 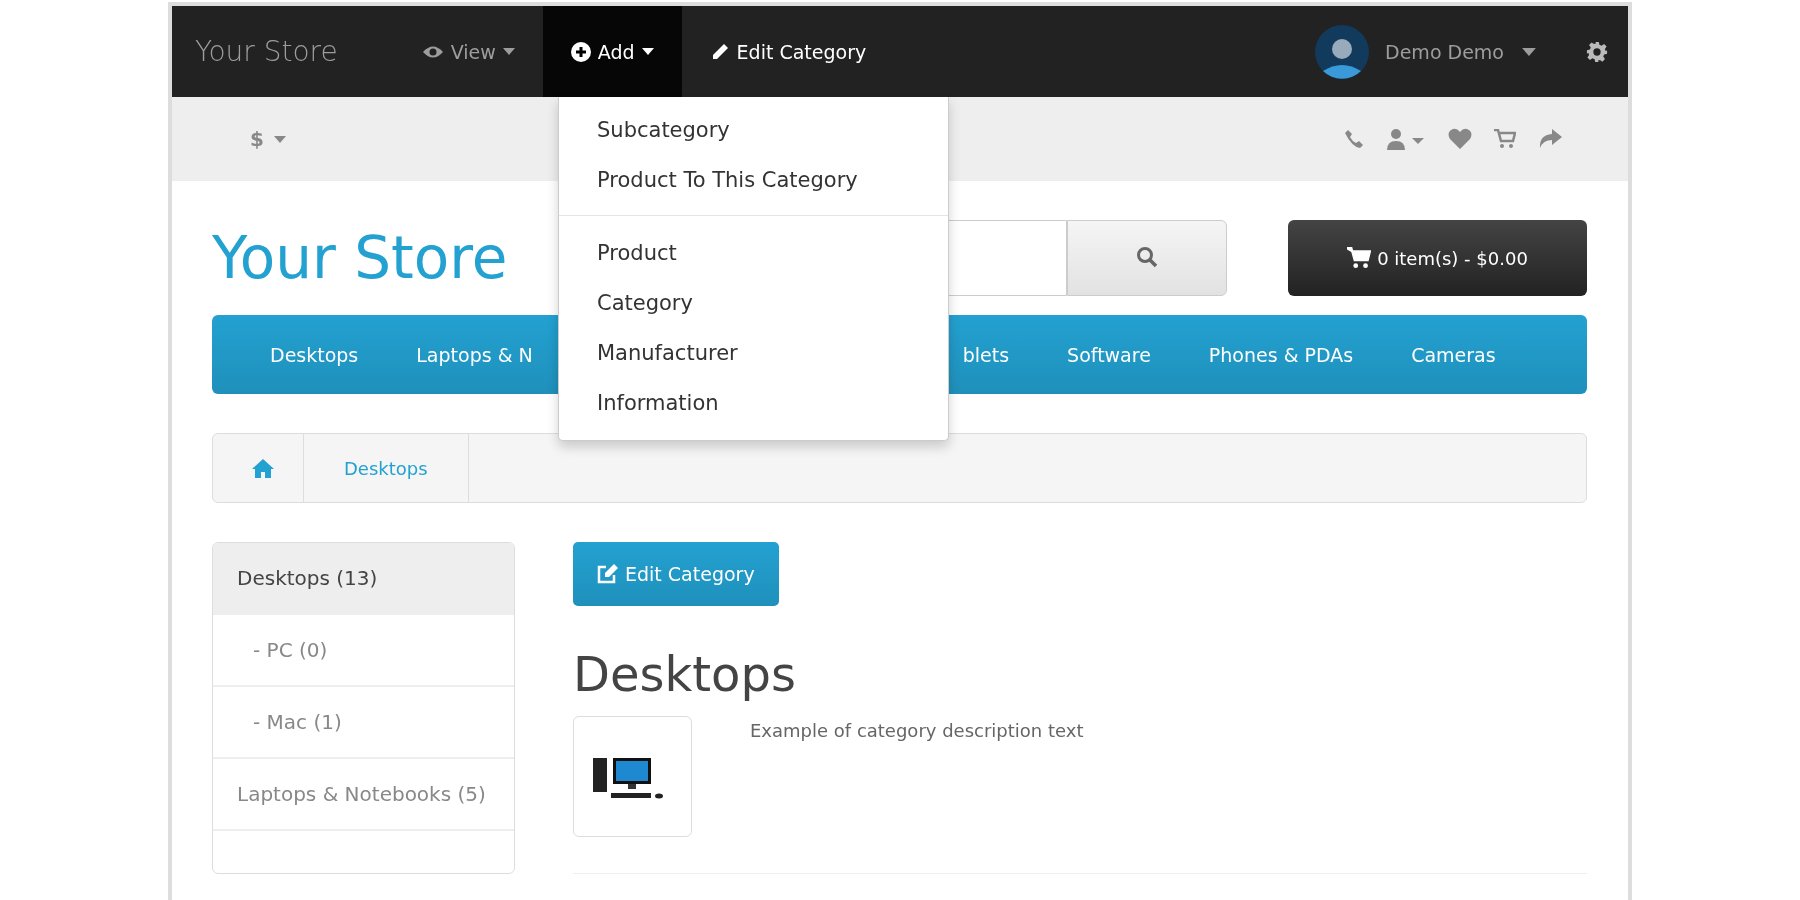 What do you see at coordinates (1437, 258) in the screenshot?
I see `cart-button: 0 item(s) - $0.00` at bounding box center [1437, 258].